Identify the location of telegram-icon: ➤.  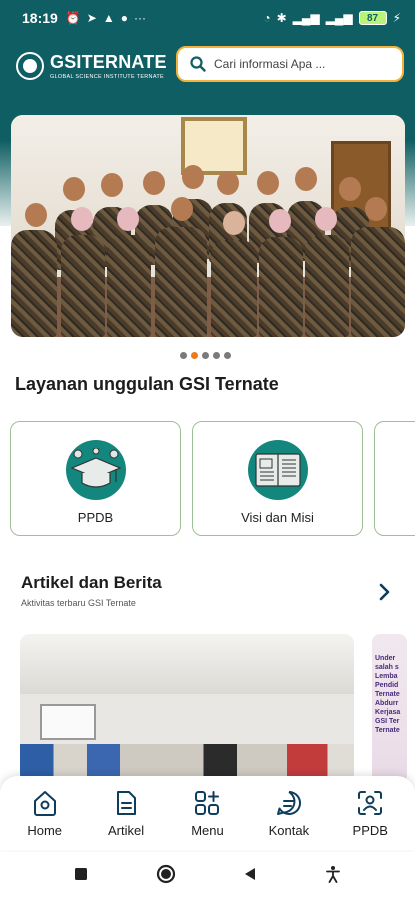
(91, 18).